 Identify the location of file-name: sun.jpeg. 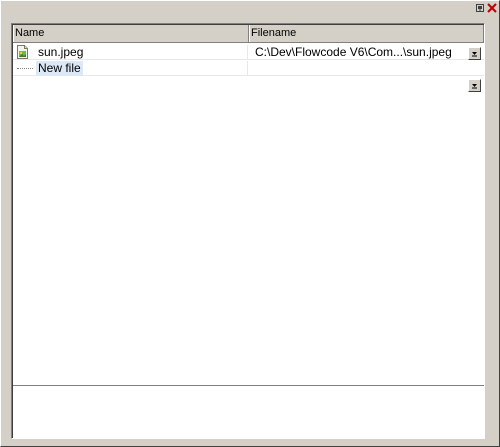
(60, 52).